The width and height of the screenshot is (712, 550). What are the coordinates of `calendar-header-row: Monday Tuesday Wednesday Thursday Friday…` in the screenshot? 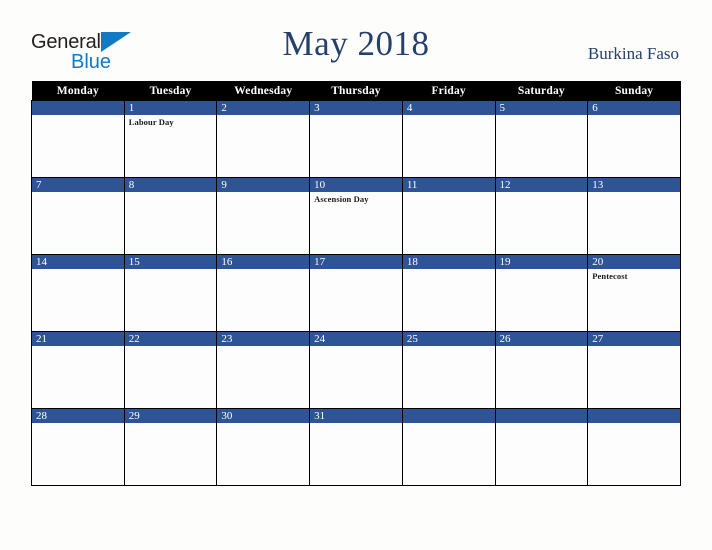 It's located at (356, 91).